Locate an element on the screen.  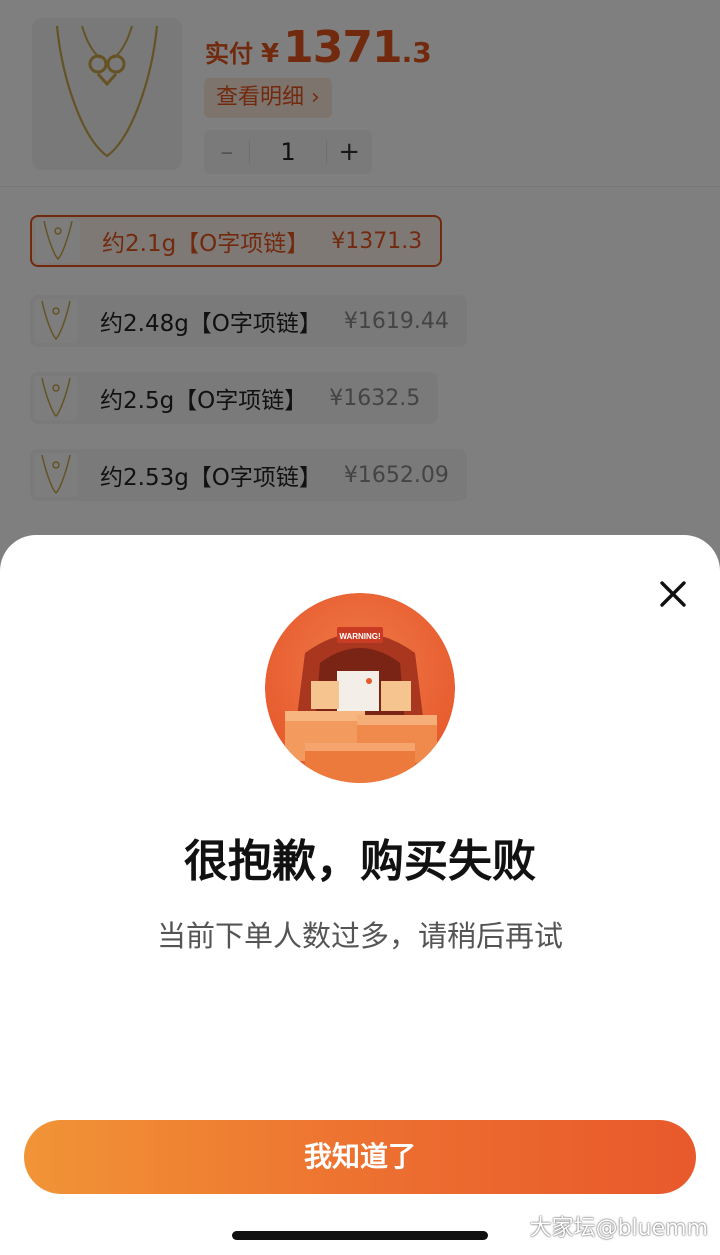
warning-sign-text: WARNING! is located at coordinates (359, 636).